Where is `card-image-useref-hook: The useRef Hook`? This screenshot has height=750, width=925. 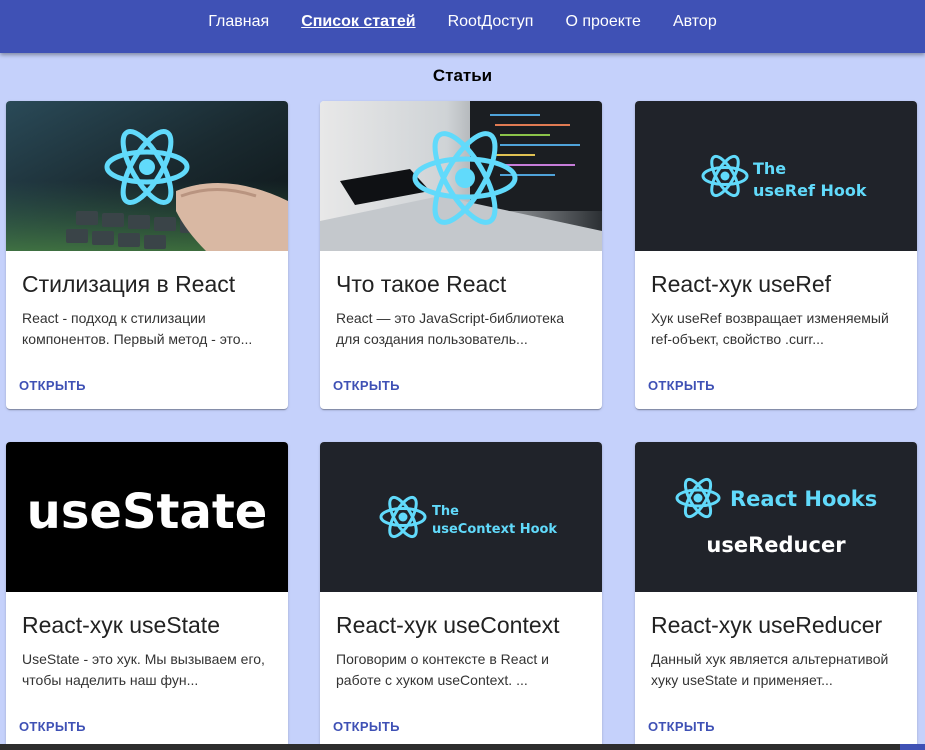
card-image-useref-hook: The useRef Hook is located at coordinates (776, 176).